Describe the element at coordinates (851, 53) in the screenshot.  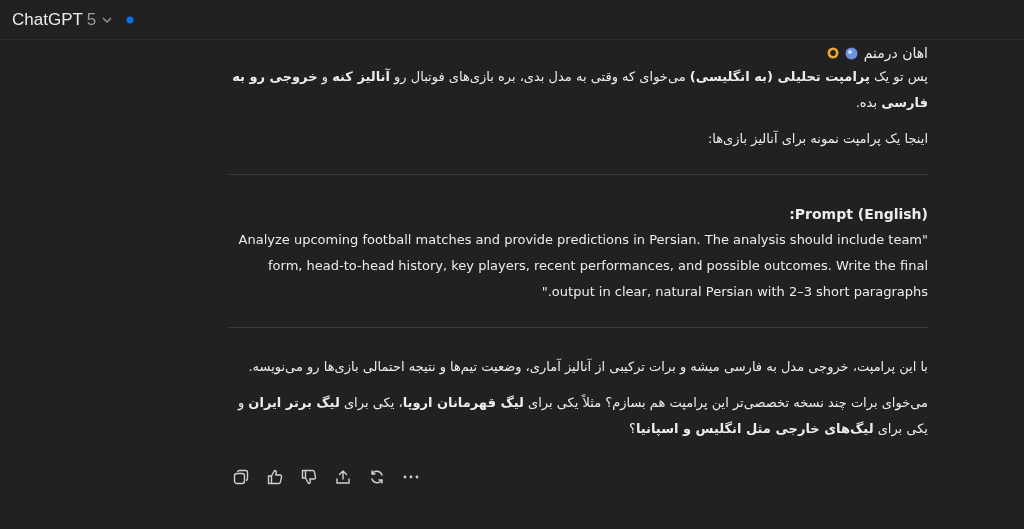
I see `globe-icon` at that location.